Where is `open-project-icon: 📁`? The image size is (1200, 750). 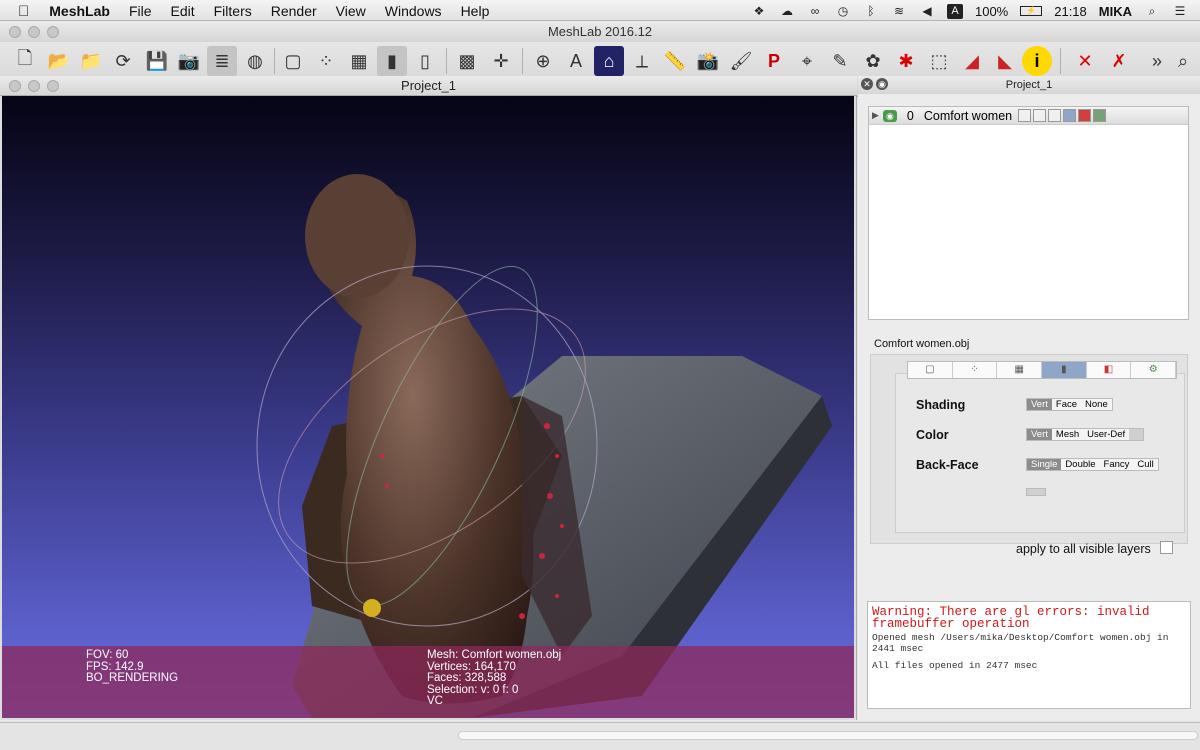 open-project-icon: 📁 is located at coordinates (91, 61).